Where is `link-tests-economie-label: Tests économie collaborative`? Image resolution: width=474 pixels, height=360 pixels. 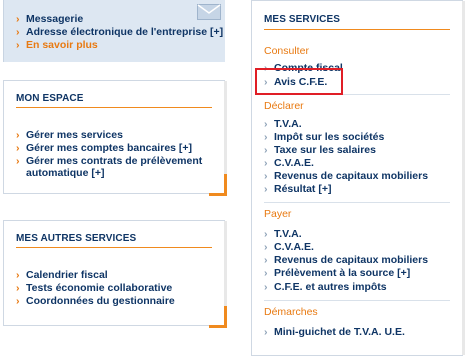 link-tests-economie-label: Tests économie collaborative is located at coordinates (99, 288).